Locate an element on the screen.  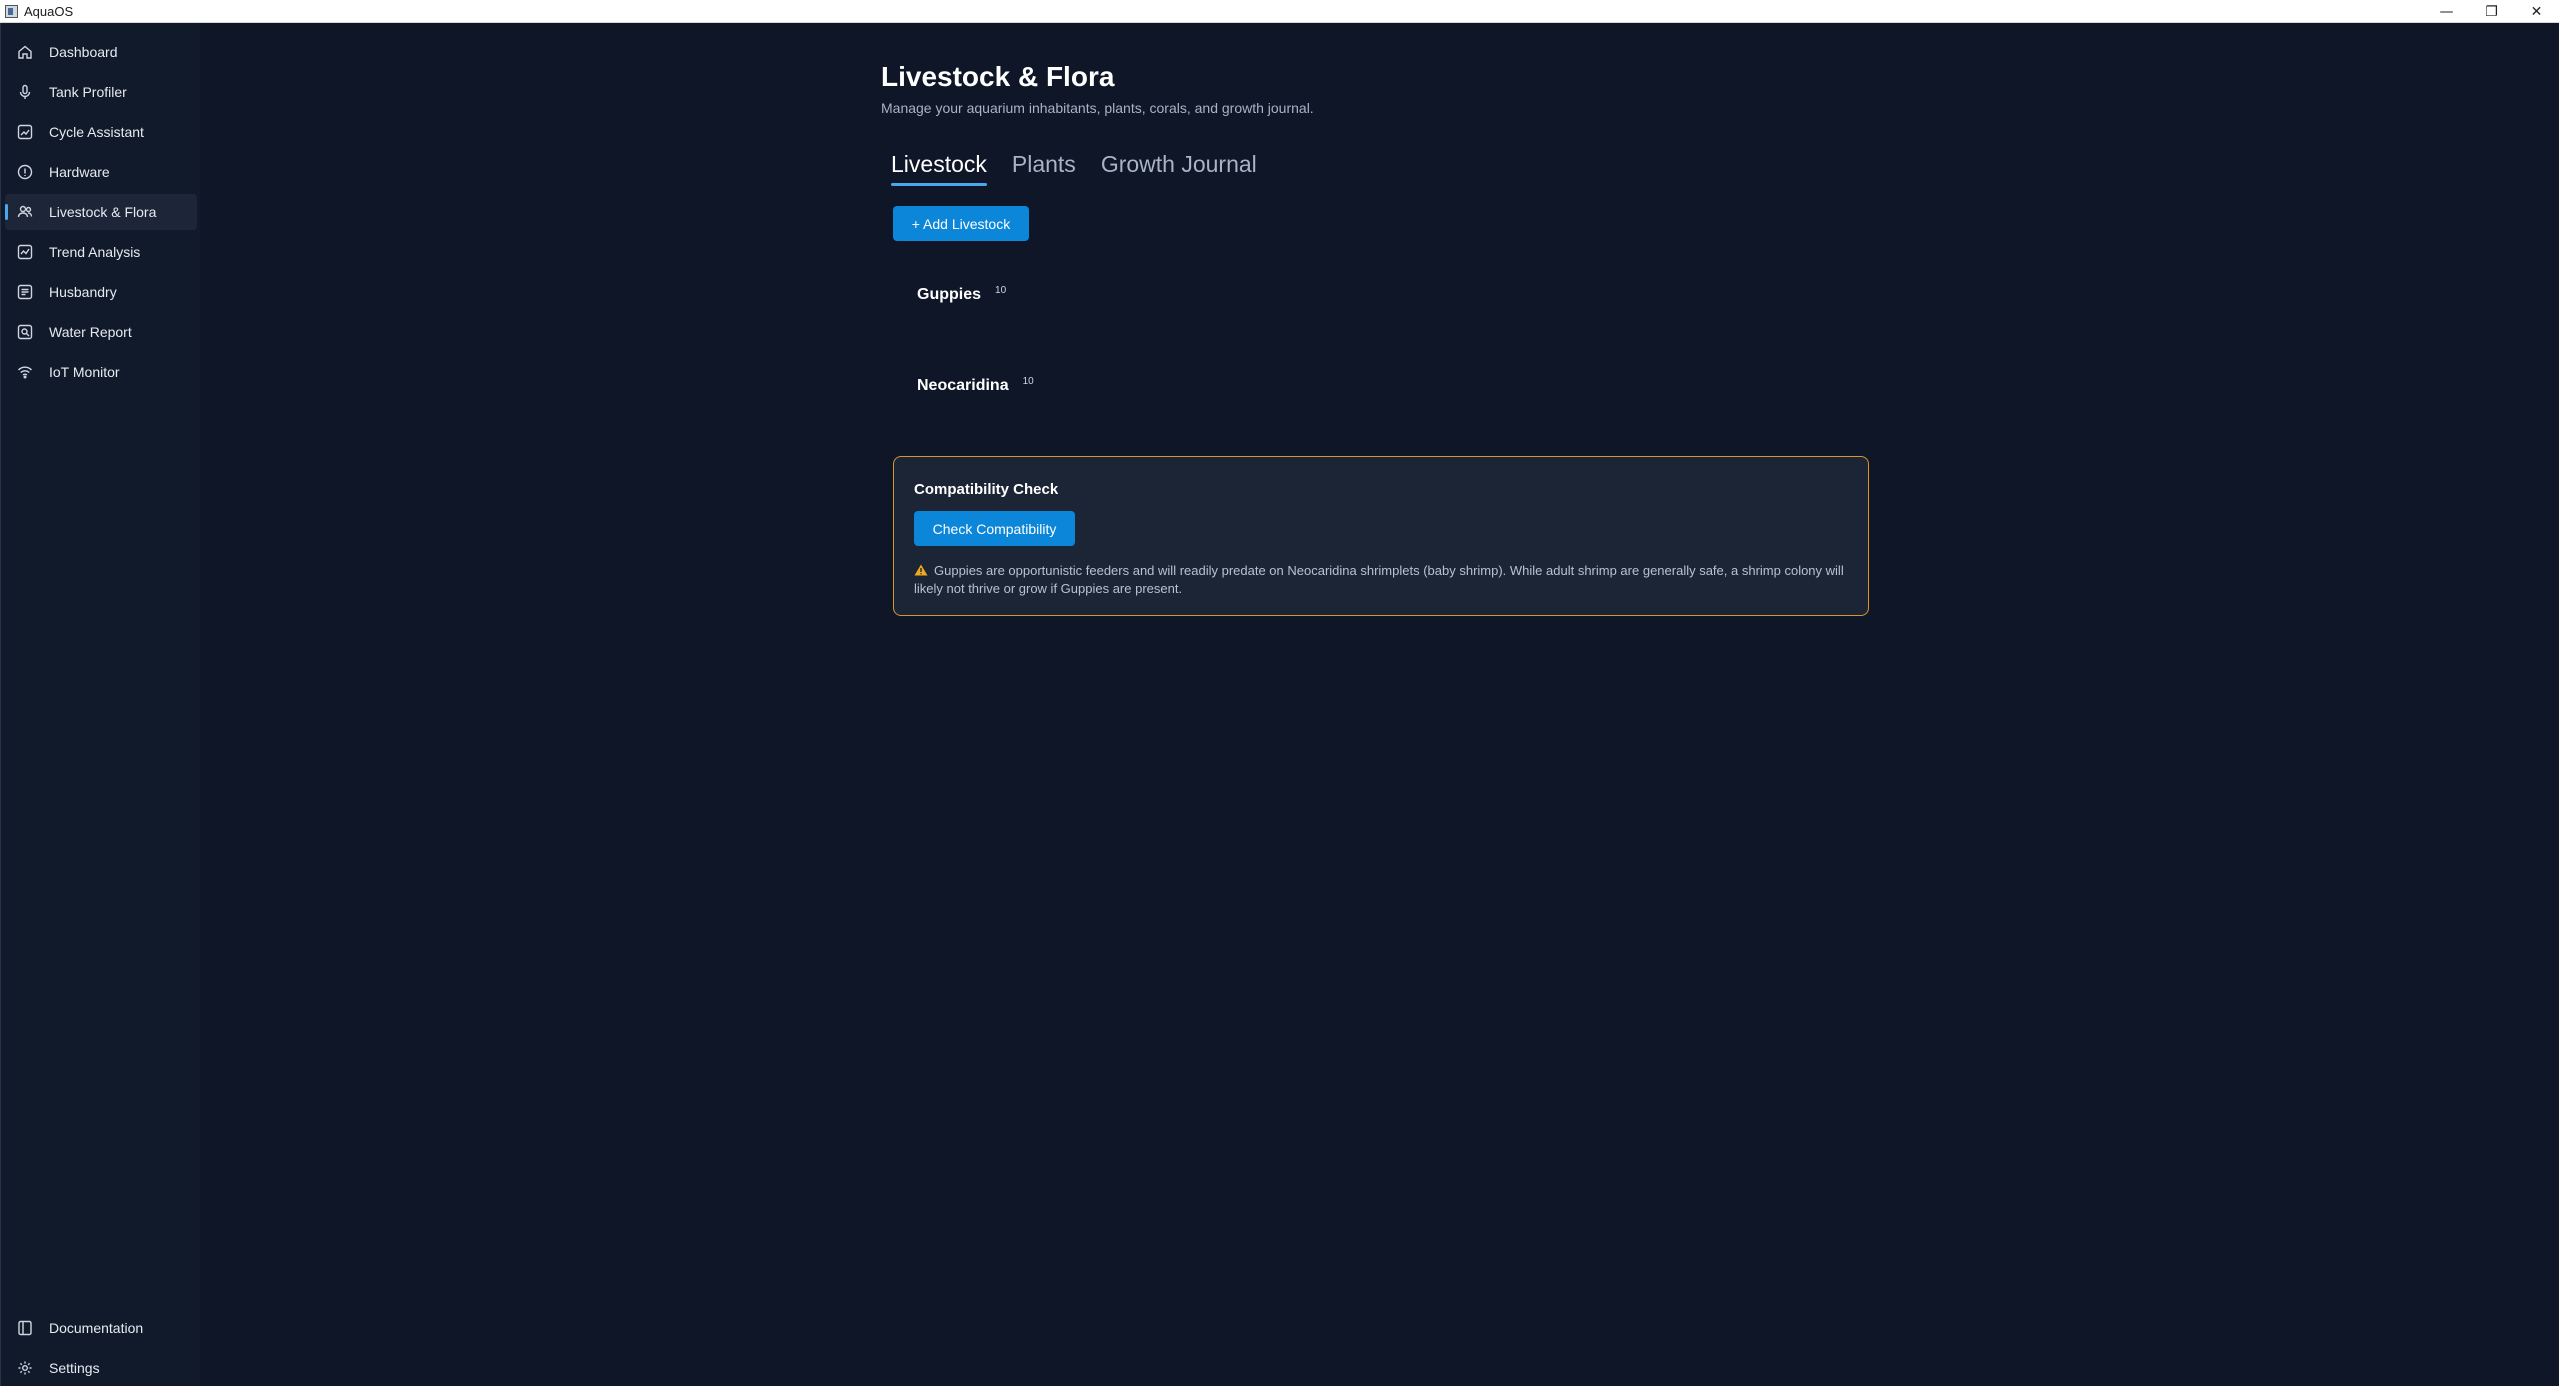
sidebar-item-settings: Settings is located at coordinates (101, 1368).